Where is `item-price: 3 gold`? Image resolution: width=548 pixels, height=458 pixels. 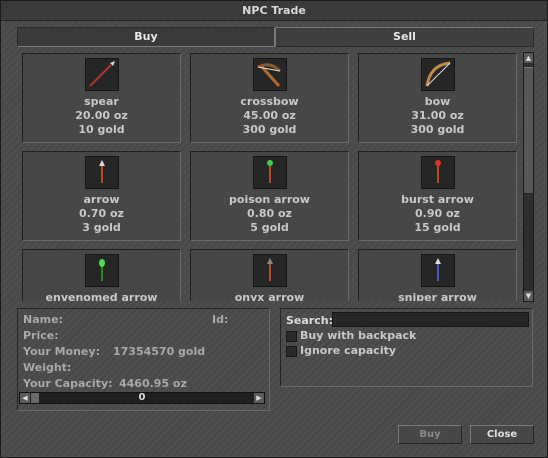
item-price: 3 gold is located at coordinates (101, 227).